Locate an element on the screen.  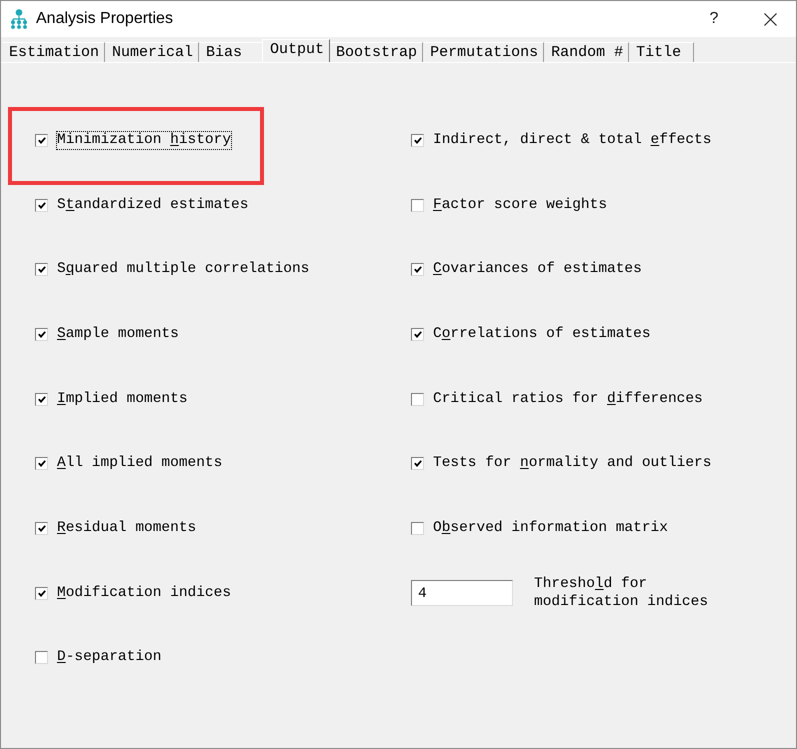
option-label: Tests for normality and outliers is located at coordinates (572, 464).